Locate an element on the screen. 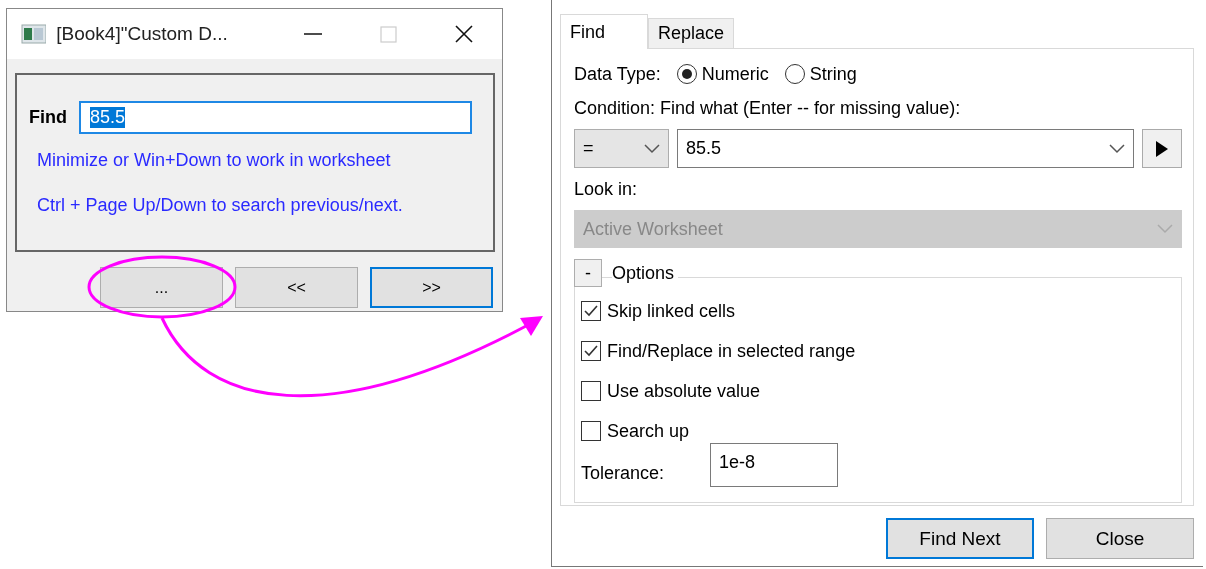 The height and width of the screenshot is (569, 1206). tolerance-label: Tolerance: is located at coordinates (623, 473).